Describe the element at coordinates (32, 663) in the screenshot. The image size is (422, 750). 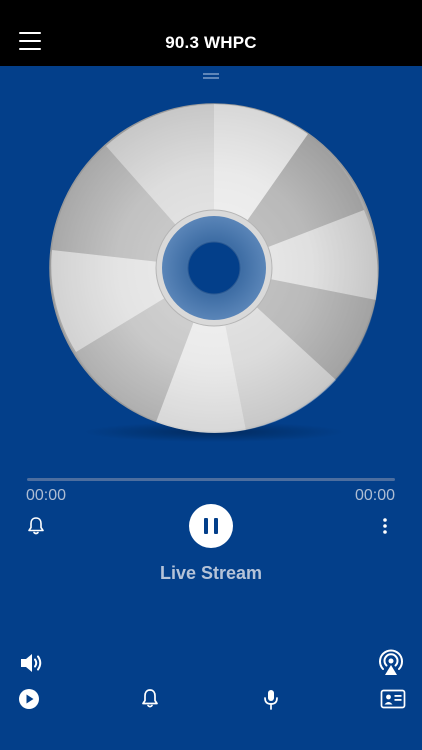
I see `speaker-icon` at that location.